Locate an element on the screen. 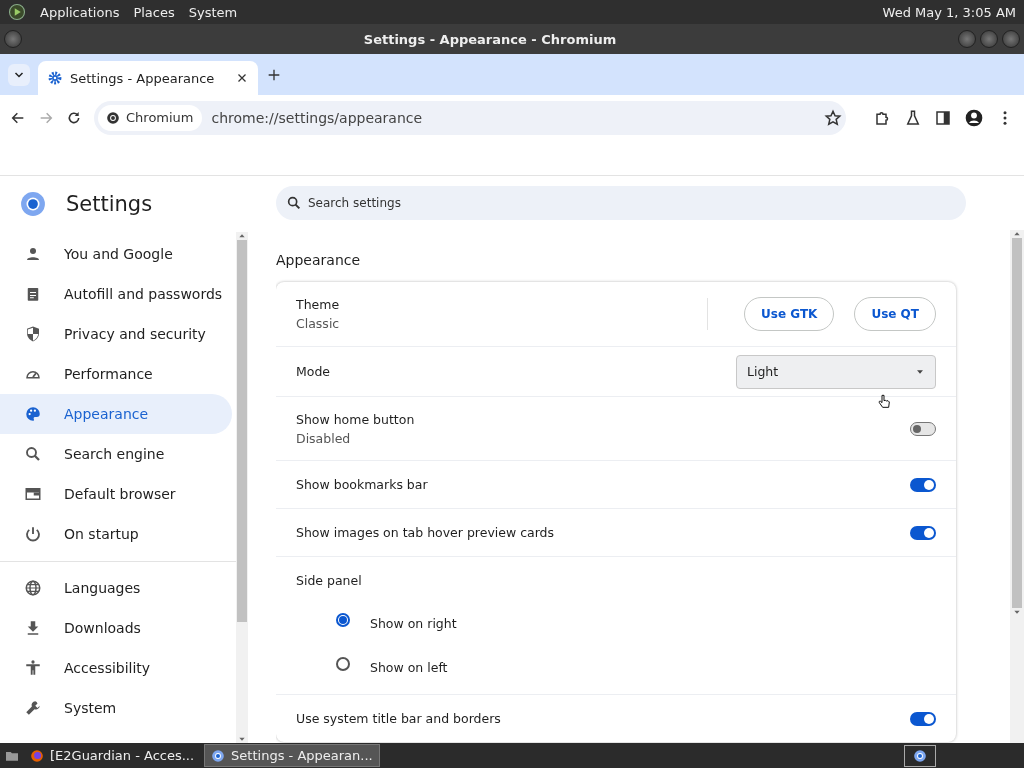 The width and height of the screenshot is (1024, 768). tray-app-button is located at coordinates (920, 755).